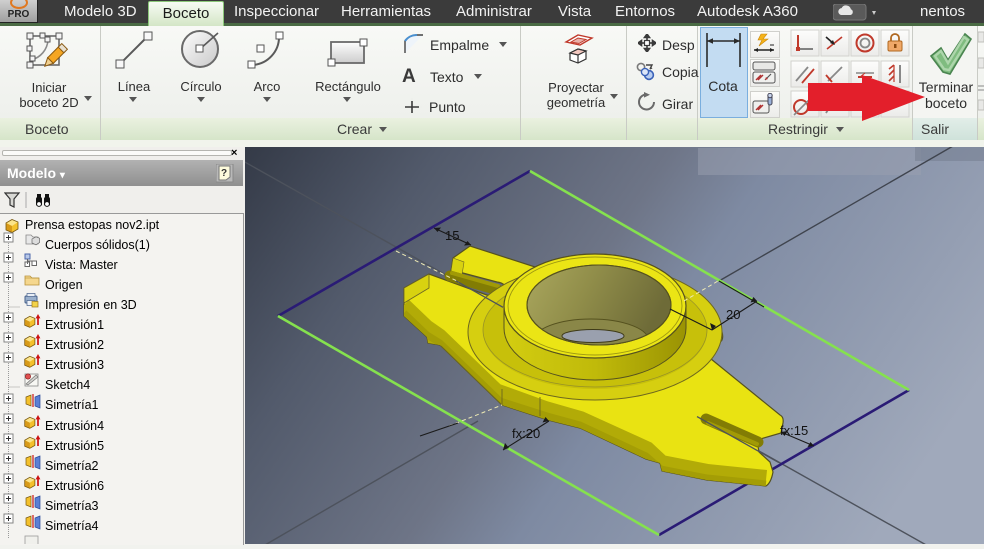 The height and width of the screenshot is (549, 984). What do you see at coordinates (526, 433) in the screenshot?
I see `svg-text: fx:20` at bounding box center [526, 433].